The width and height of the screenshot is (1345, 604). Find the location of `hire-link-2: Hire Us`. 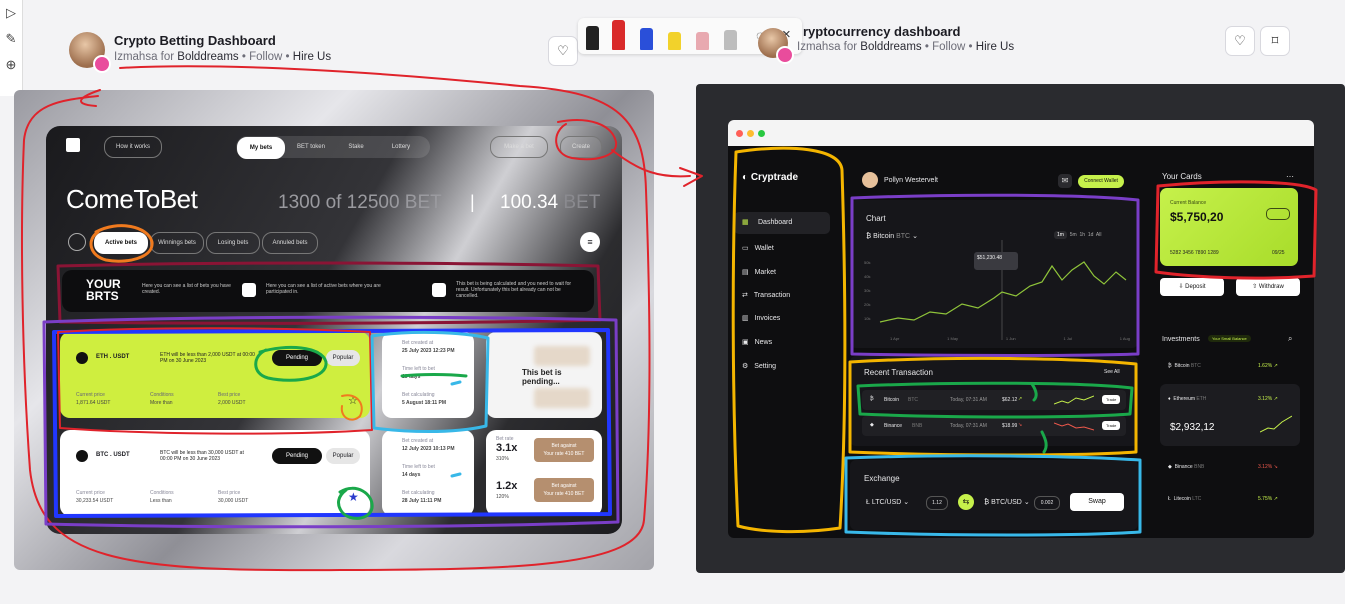

hire-link-2: Hire Us is located at coordinates (995, 47).